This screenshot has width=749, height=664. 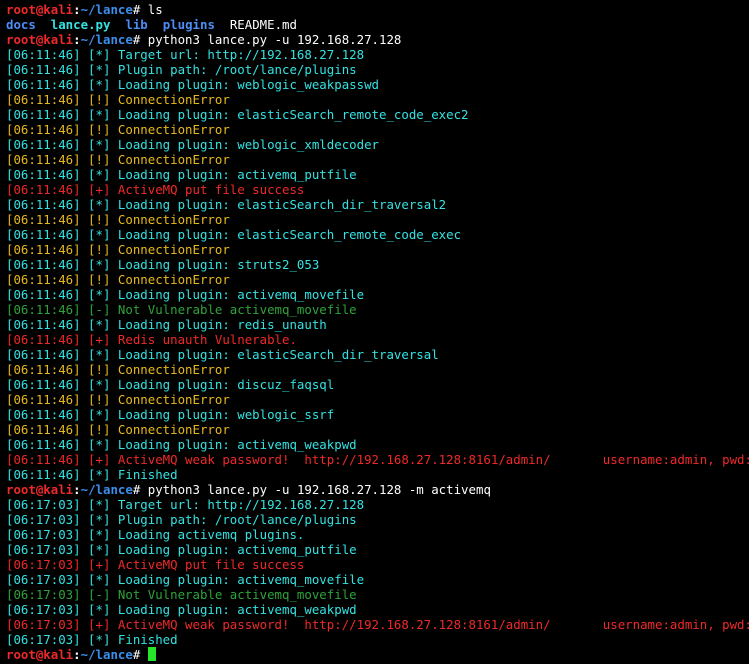 What do you see at coordinates (377, 189) in the screenshot?
I see `terminal-line: [06:11:46] [+] ActiveMQ put file success` at bounding box center [377, 189].